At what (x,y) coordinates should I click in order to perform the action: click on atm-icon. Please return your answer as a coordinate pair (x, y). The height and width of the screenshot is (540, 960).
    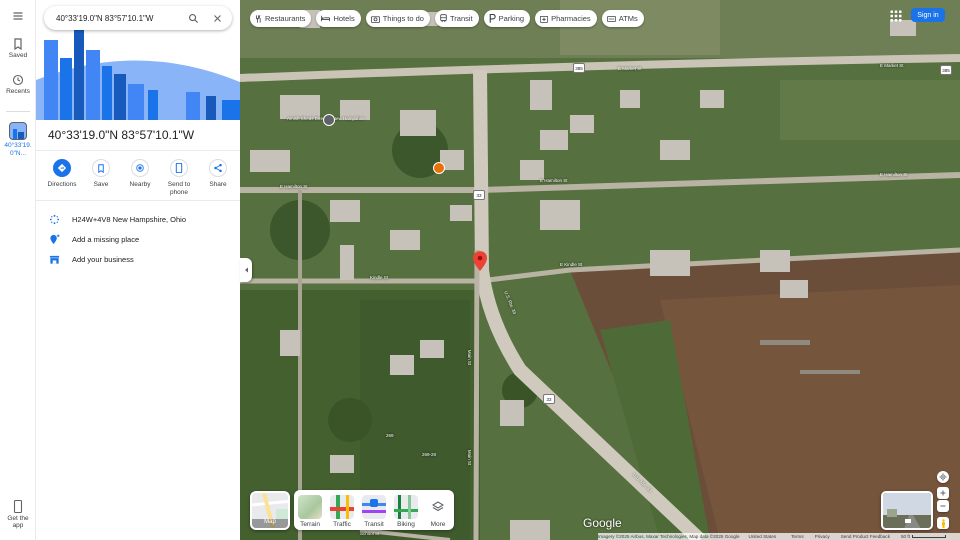
    Looking at the image, I should click on (611, 18).